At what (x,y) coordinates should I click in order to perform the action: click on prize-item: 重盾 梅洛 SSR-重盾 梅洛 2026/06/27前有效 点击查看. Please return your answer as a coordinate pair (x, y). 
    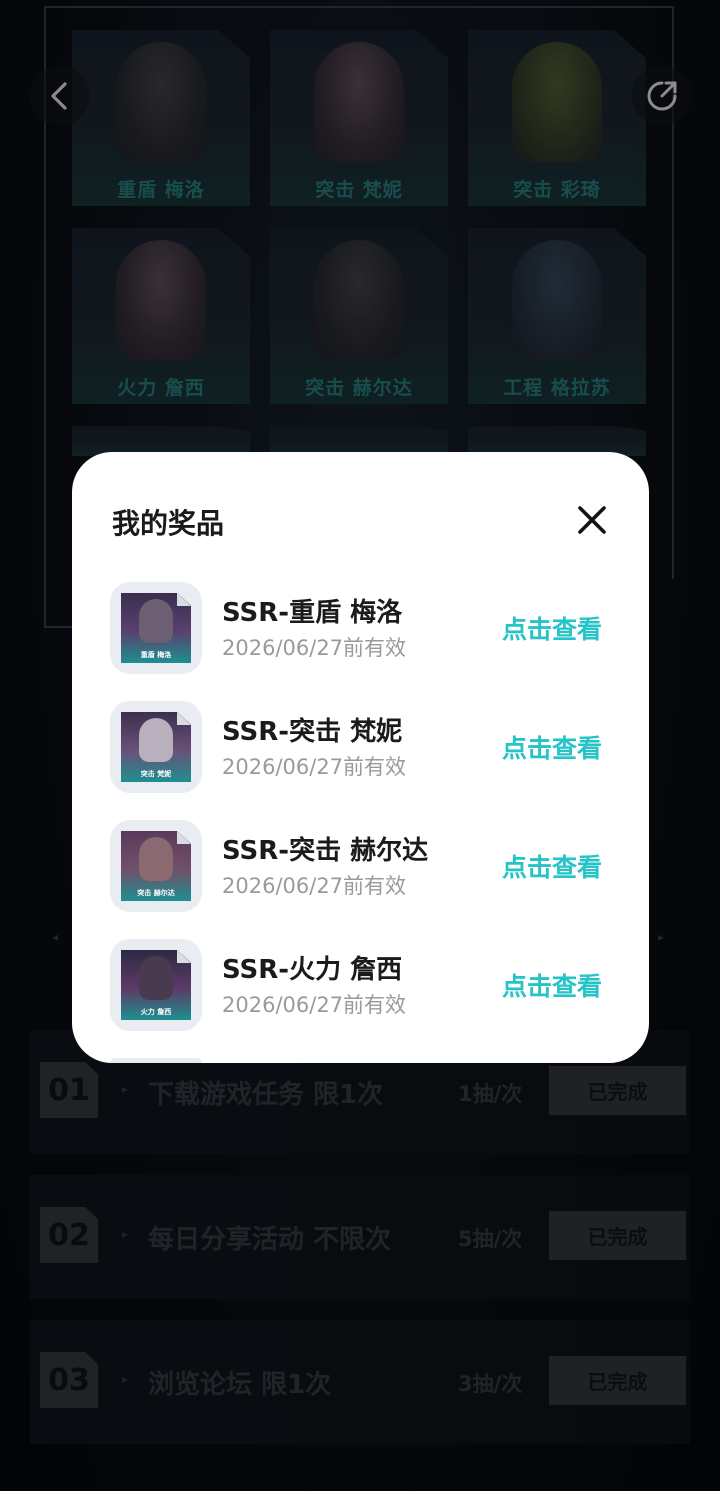
    Looking at the image, I should click on (360, 639).